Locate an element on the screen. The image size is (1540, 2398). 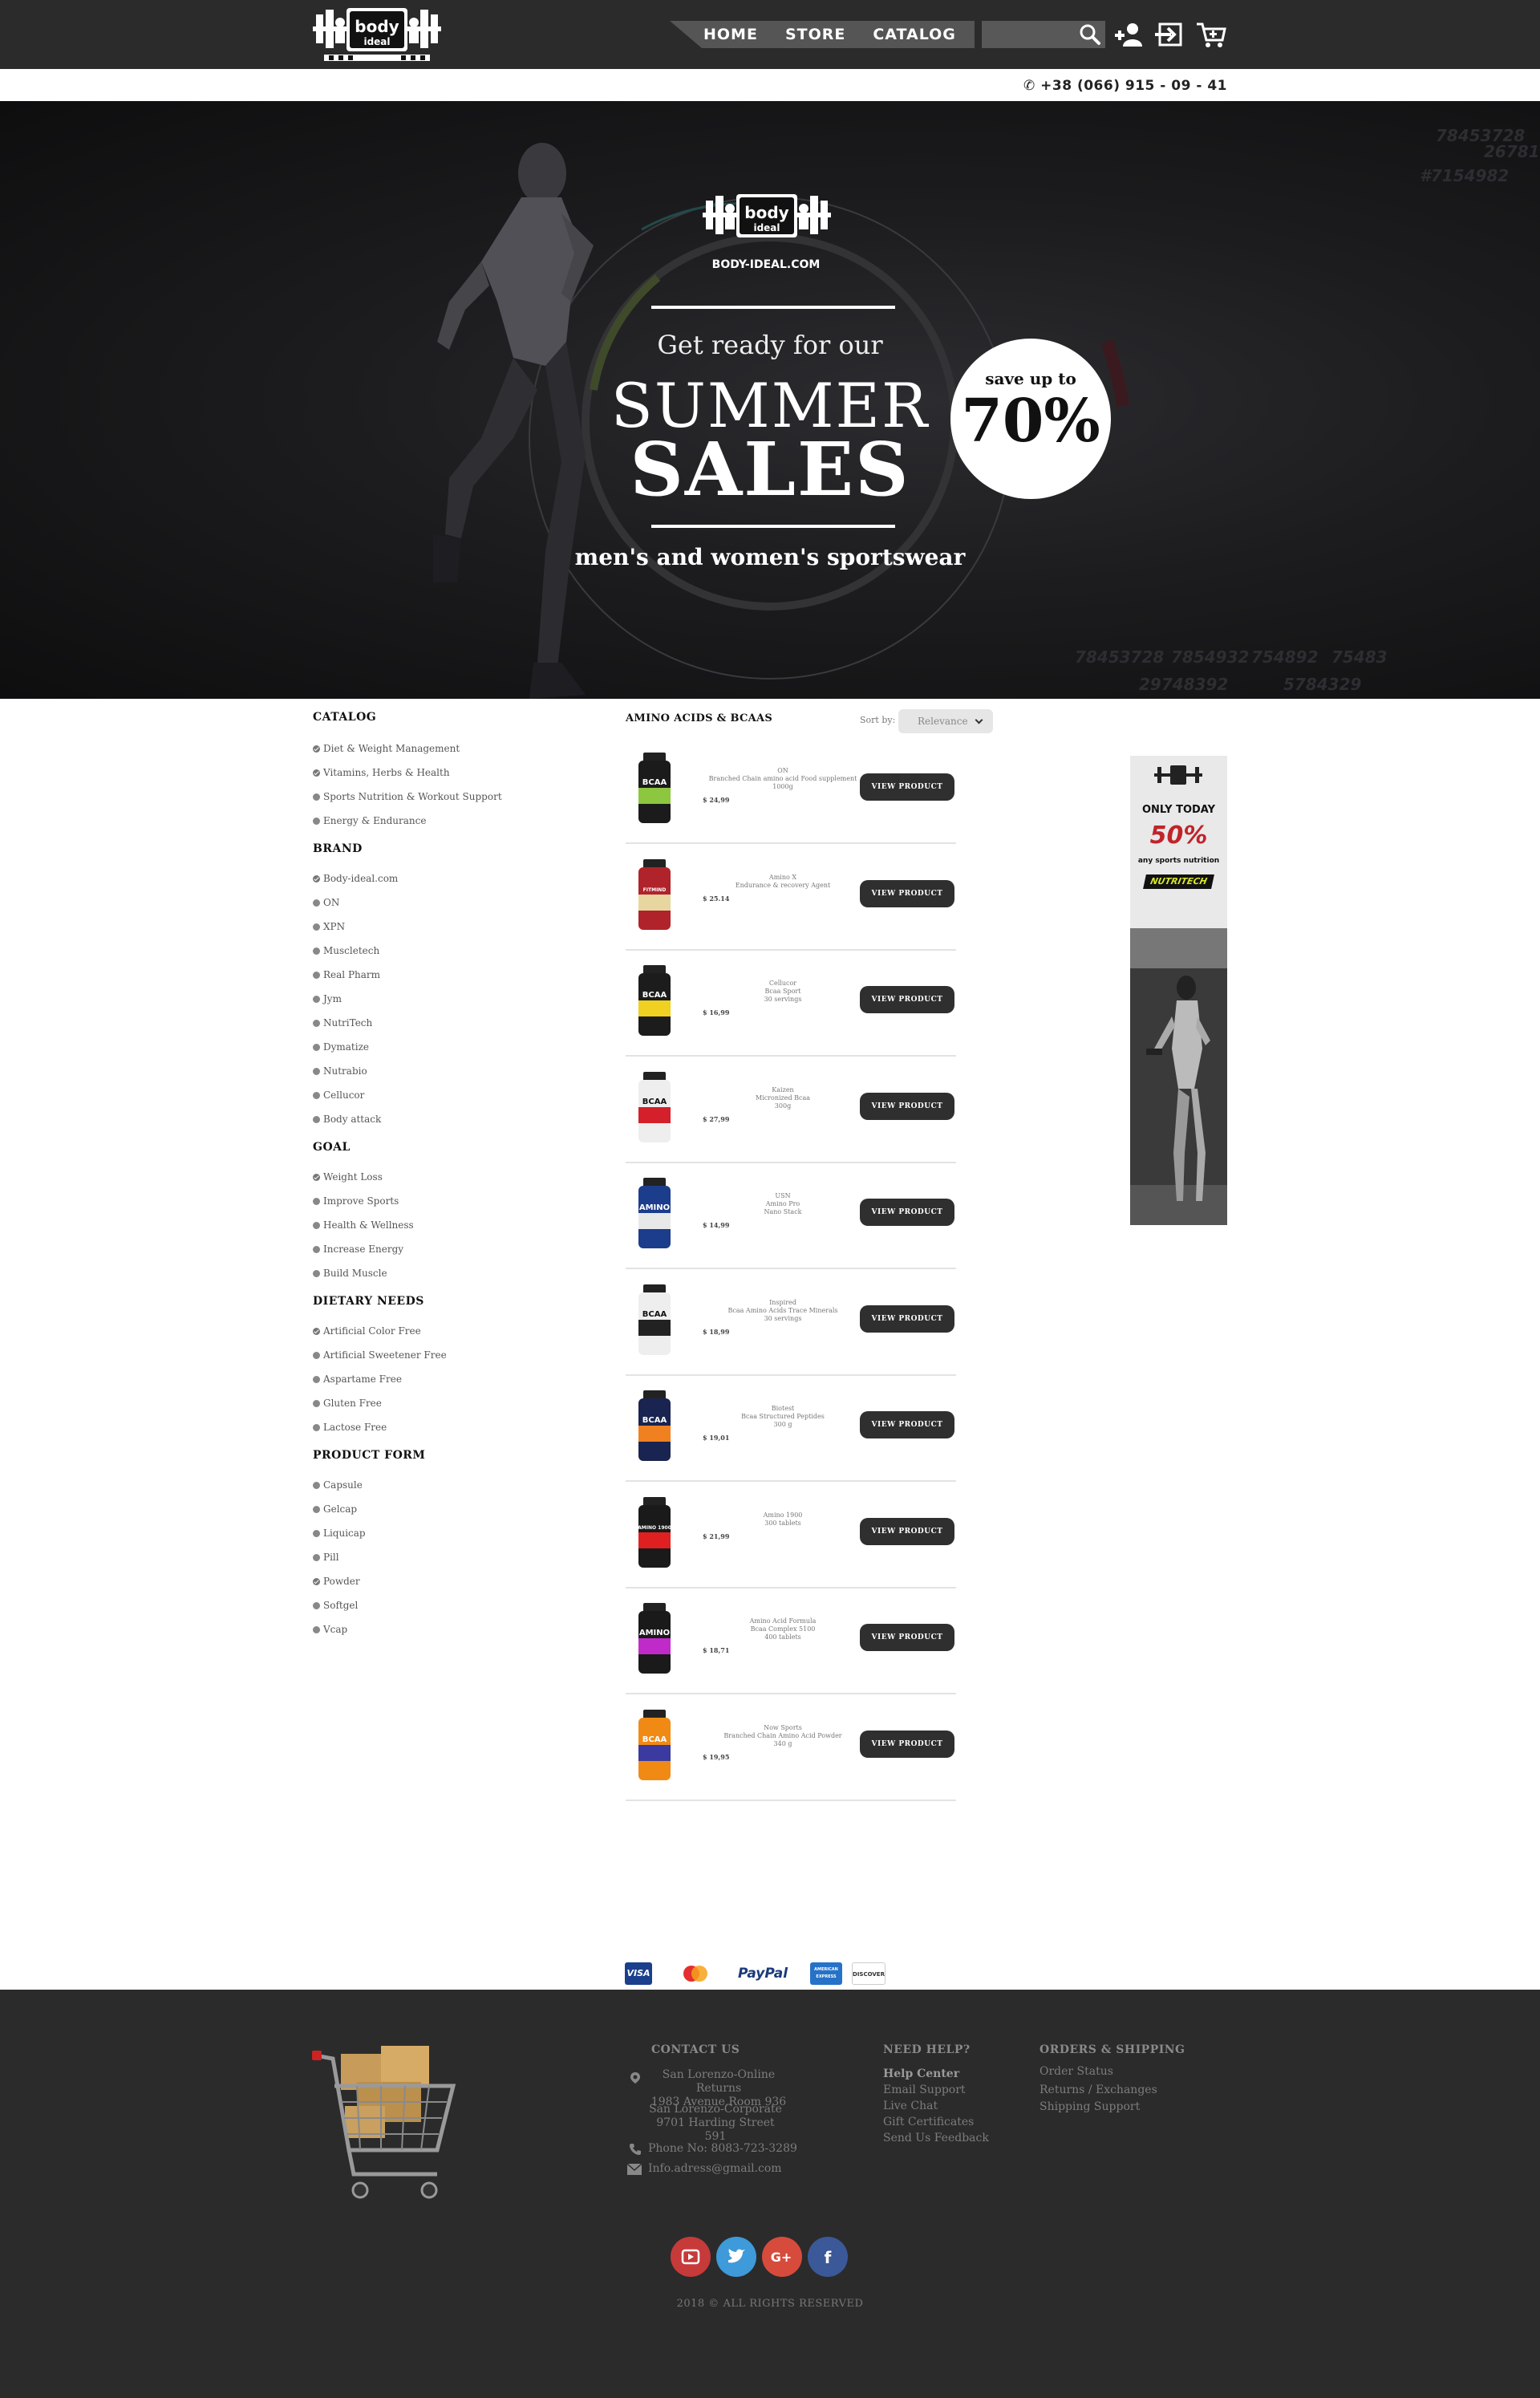
filter-item: Body attack is located at coordinates (347, 1119).